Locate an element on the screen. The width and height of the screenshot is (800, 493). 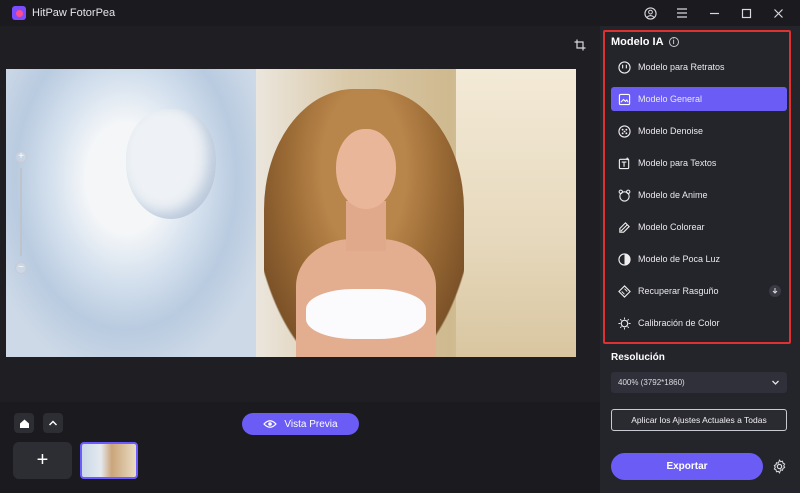
resolution-select: 400% (3792*1860) is located at coordinates (699, 382).